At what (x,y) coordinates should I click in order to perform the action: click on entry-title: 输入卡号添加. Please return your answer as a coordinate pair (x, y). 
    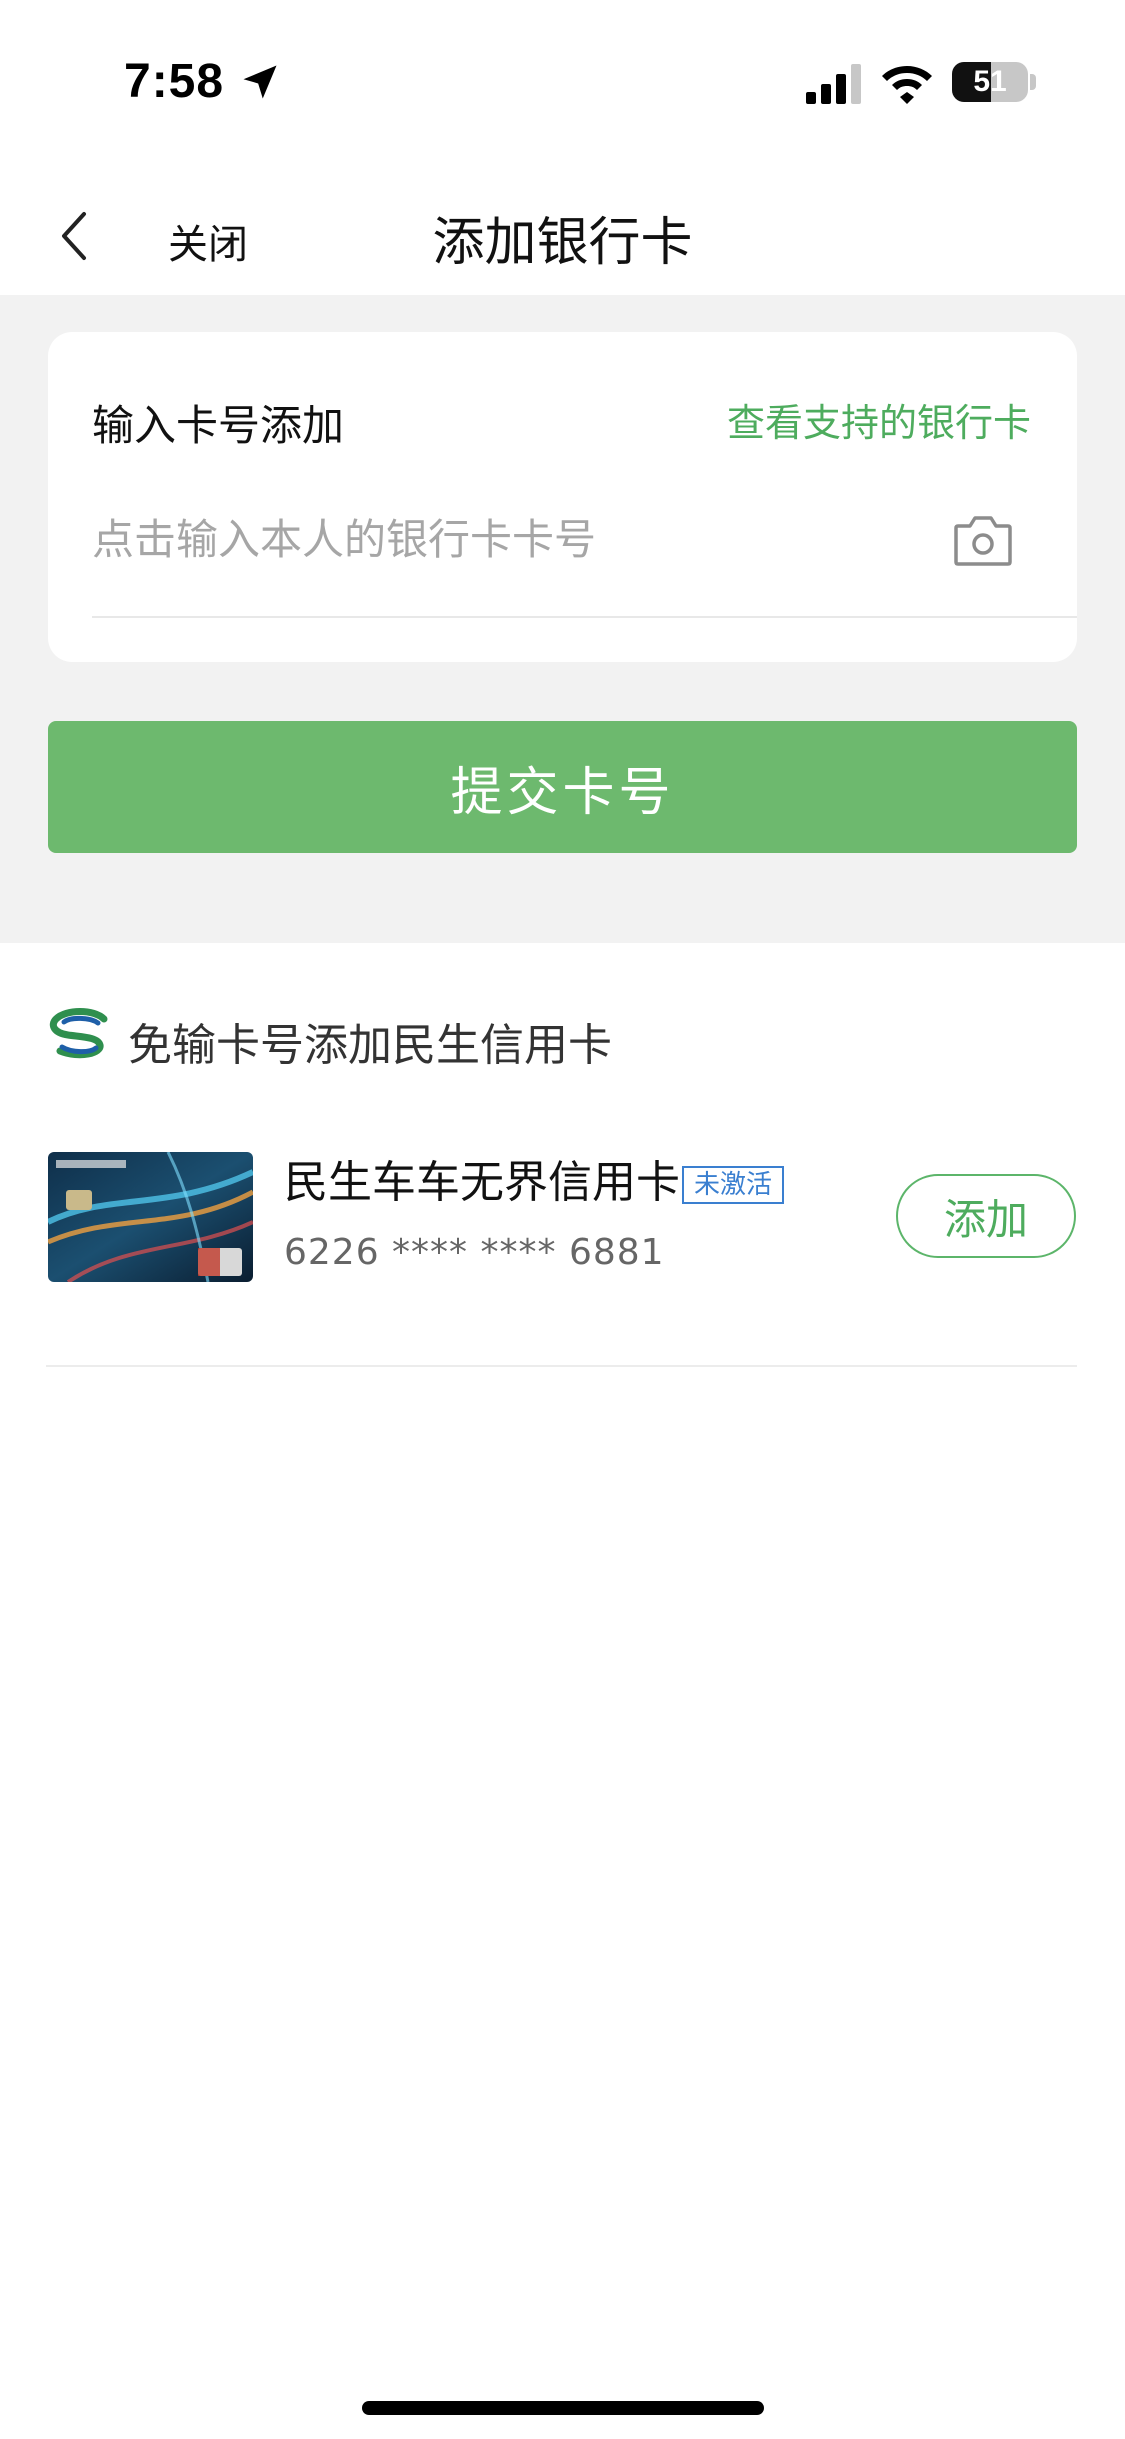
    Looking at the image, I should click on (218, 425).